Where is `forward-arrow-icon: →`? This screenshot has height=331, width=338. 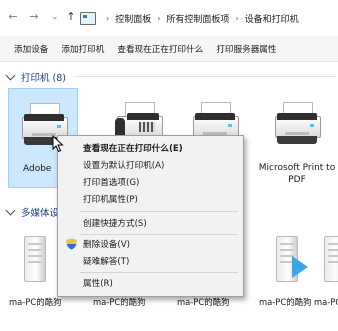 forward-arrow-icon: → is located at coordinates (34, 17).